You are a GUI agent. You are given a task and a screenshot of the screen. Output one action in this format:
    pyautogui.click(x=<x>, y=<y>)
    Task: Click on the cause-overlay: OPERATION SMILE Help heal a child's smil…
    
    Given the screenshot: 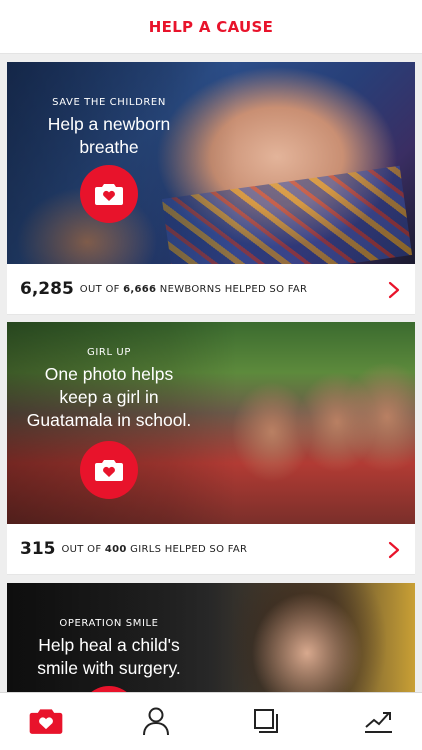 What is the action you would take?
    pyautogui.click(x=109, y=637)
    